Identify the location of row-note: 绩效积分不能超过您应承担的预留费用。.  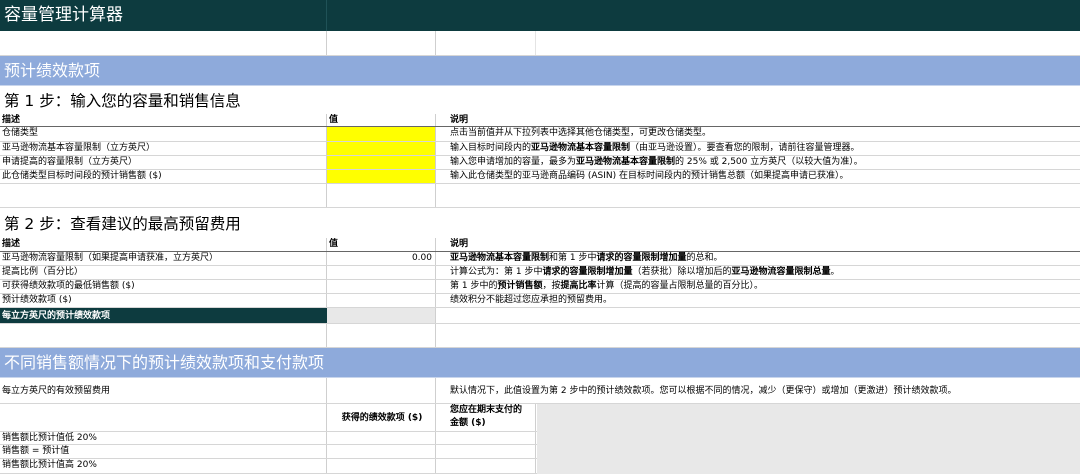
(763, 300).